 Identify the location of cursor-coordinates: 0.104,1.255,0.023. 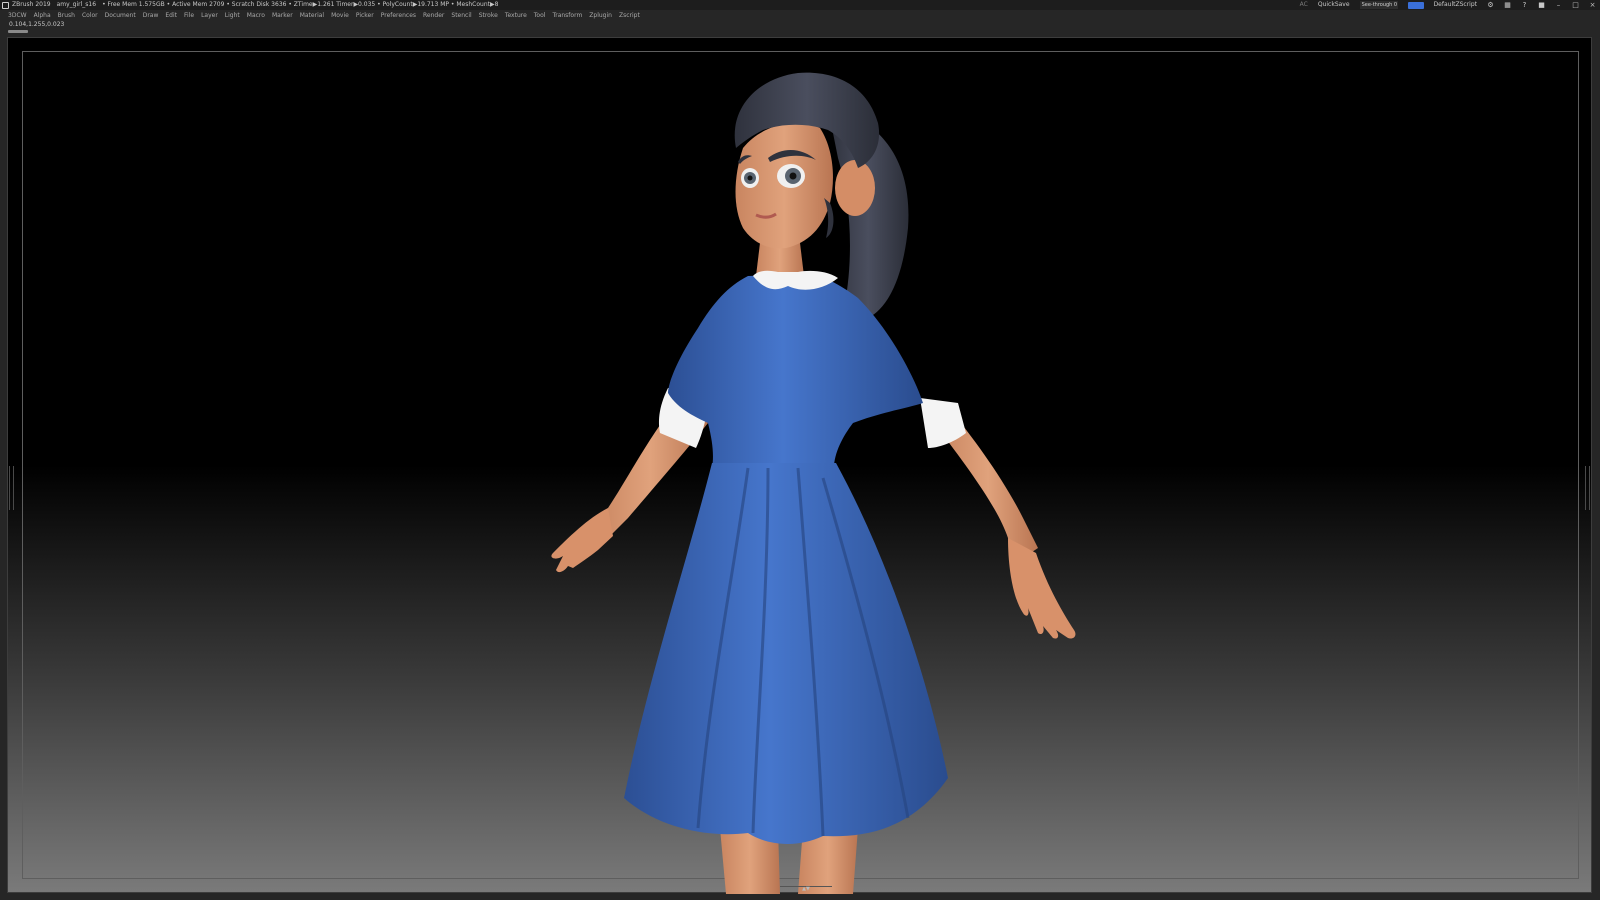
(37, 24).